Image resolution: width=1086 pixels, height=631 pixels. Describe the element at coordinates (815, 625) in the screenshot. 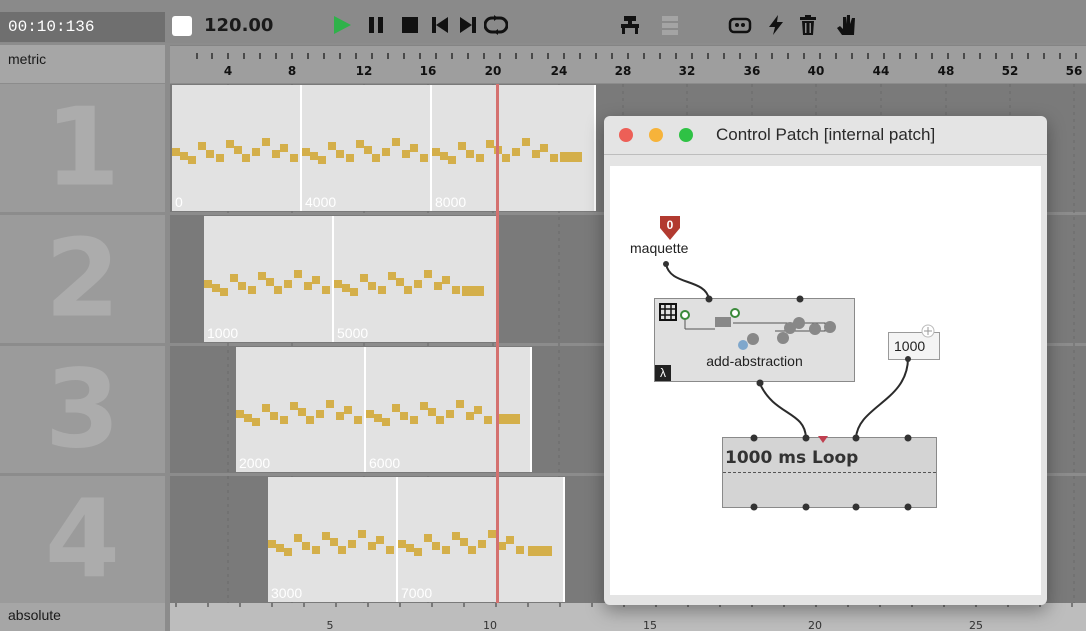

I see `absolute-tick-label: 20` at that location.